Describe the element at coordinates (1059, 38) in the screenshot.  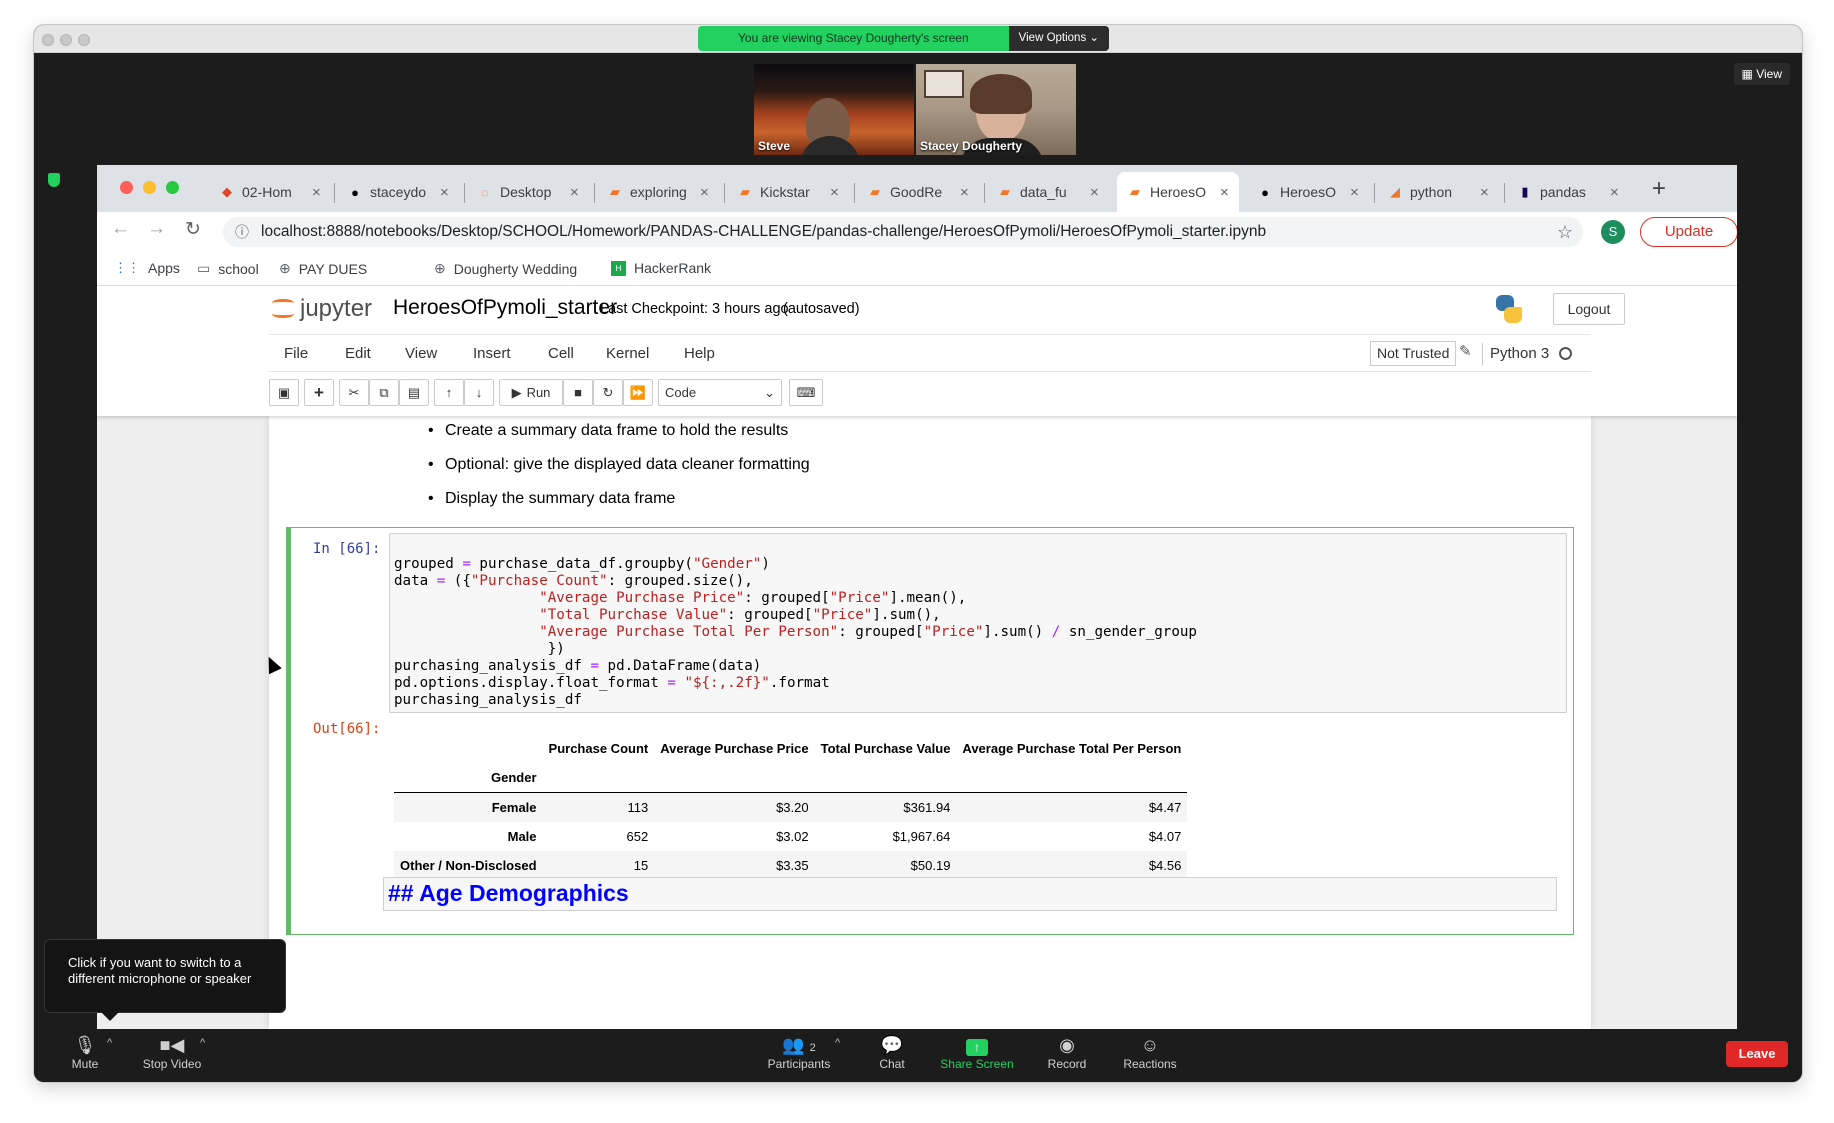
I see `view-options-button: View Options ⌄` at that location.